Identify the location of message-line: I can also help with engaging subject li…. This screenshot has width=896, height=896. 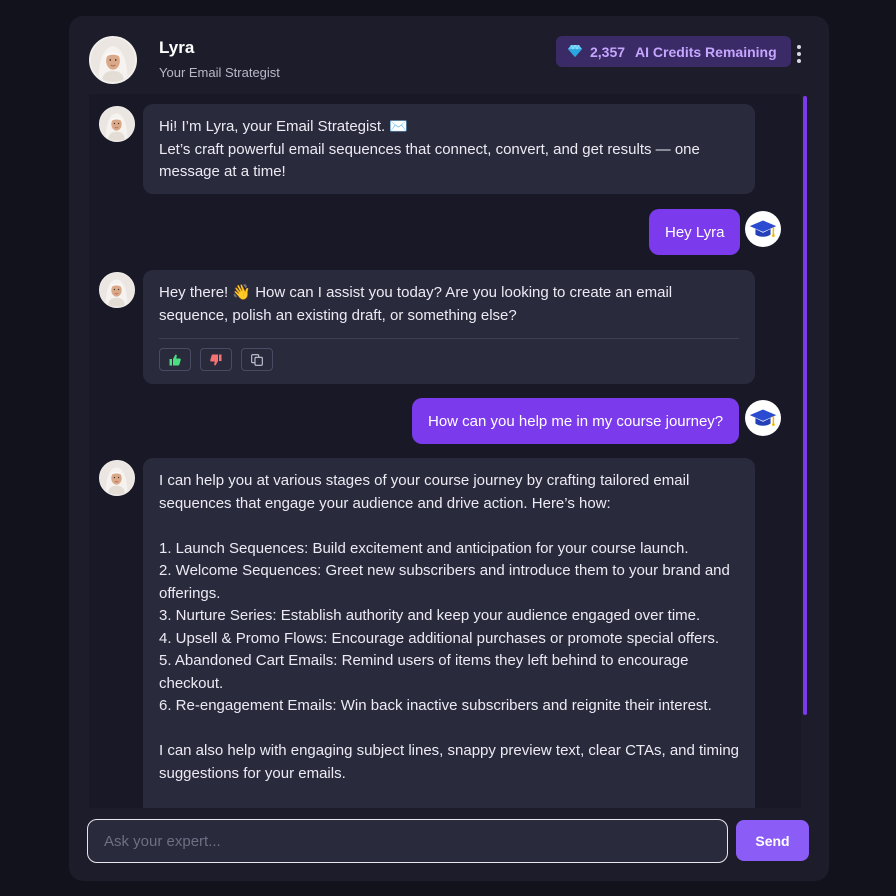
(449, 750).